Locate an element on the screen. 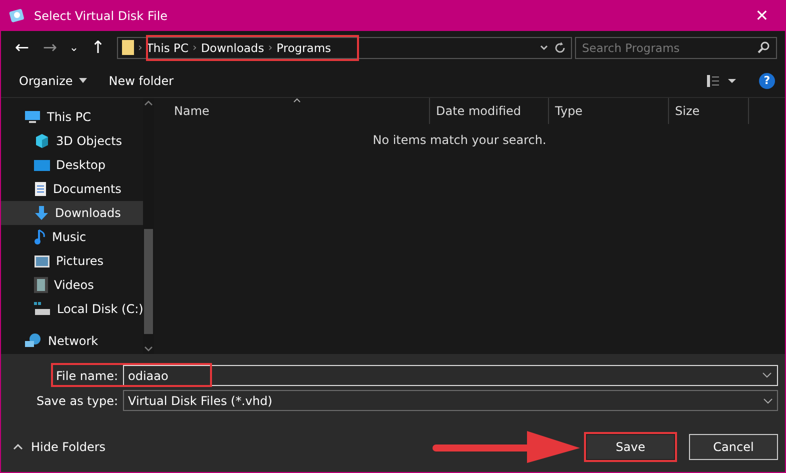 The image size is (786, 473). field-label: File name: is located at coordinates (87, 375).